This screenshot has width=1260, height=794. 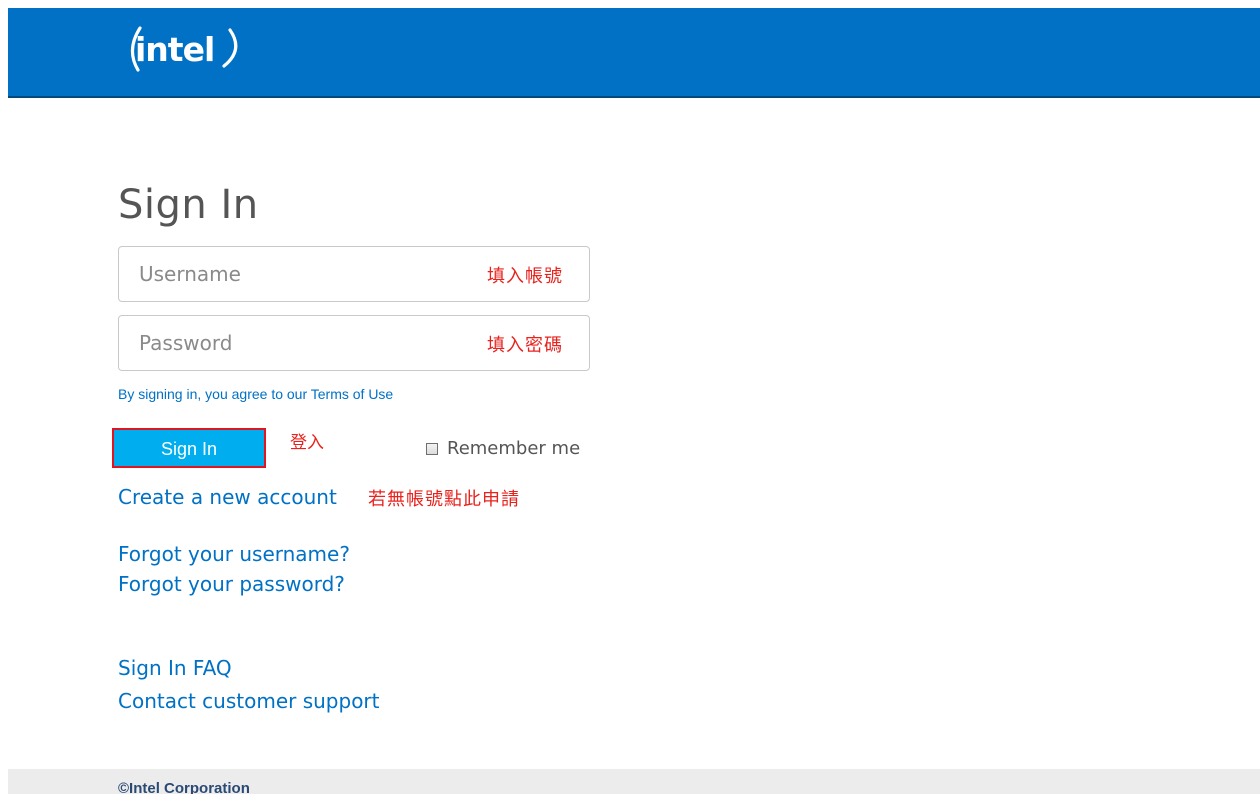 I want to click on signin-faq-link: Sign In FAQ, so click(x=175, y=668).